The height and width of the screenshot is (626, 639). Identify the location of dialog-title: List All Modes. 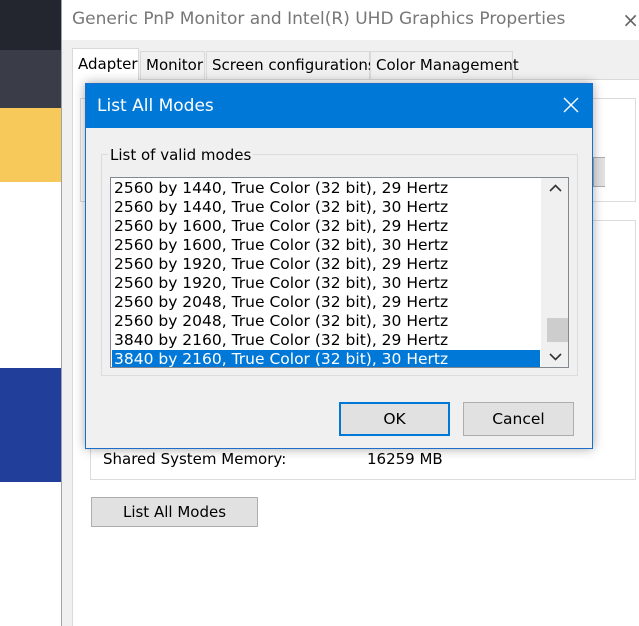
(155, 106).